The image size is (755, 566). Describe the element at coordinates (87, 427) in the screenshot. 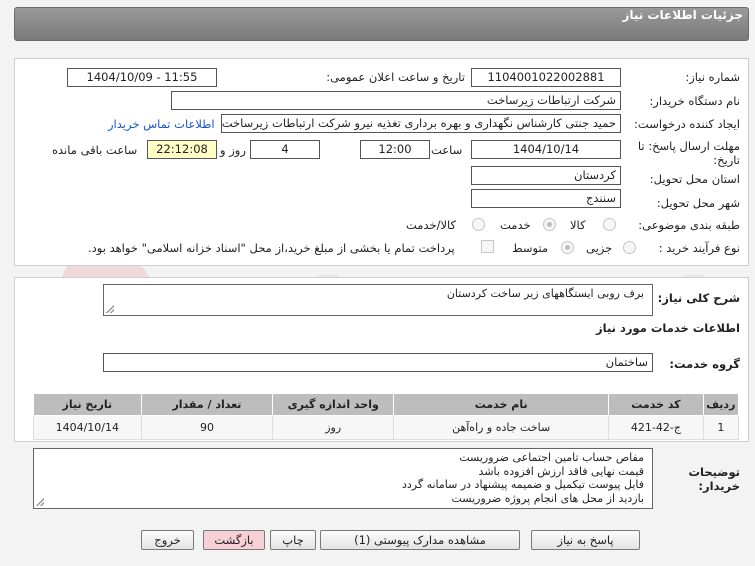

I see `cell-need-date: 1404/10/14` at that location.